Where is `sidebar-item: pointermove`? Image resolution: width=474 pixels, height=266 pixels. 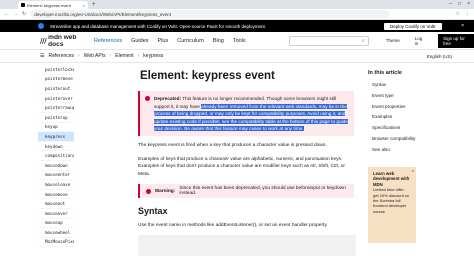
sidebar-item: pointermove is located at coordinates (56, 80).